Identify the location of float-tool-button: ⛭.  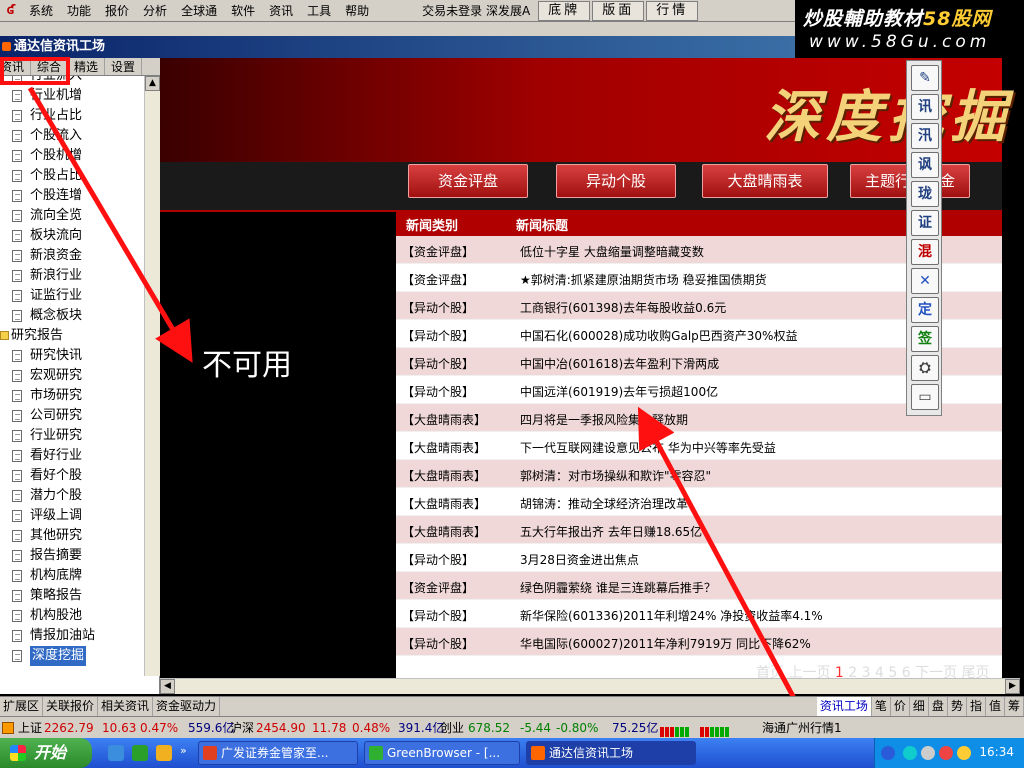
(925, 368).